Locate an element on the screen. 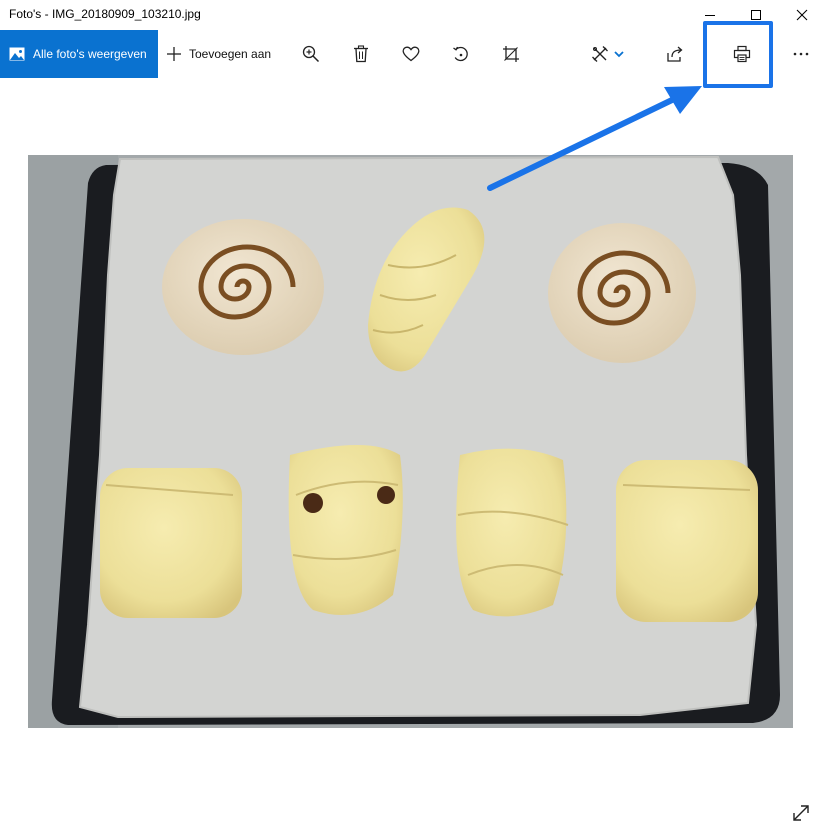 The image size is (825, 827). zoom-button is located at coordinates (311, 54).